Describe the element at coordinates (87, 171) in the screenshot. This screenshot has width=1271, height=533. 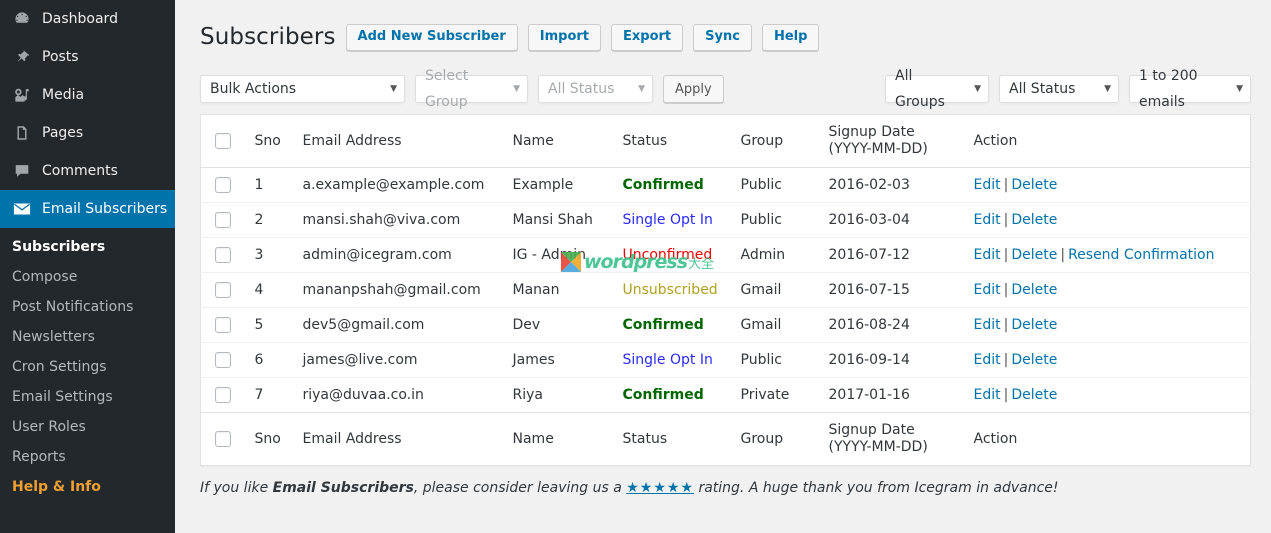
I see `sidebar-item-comments: Comments` at that location.